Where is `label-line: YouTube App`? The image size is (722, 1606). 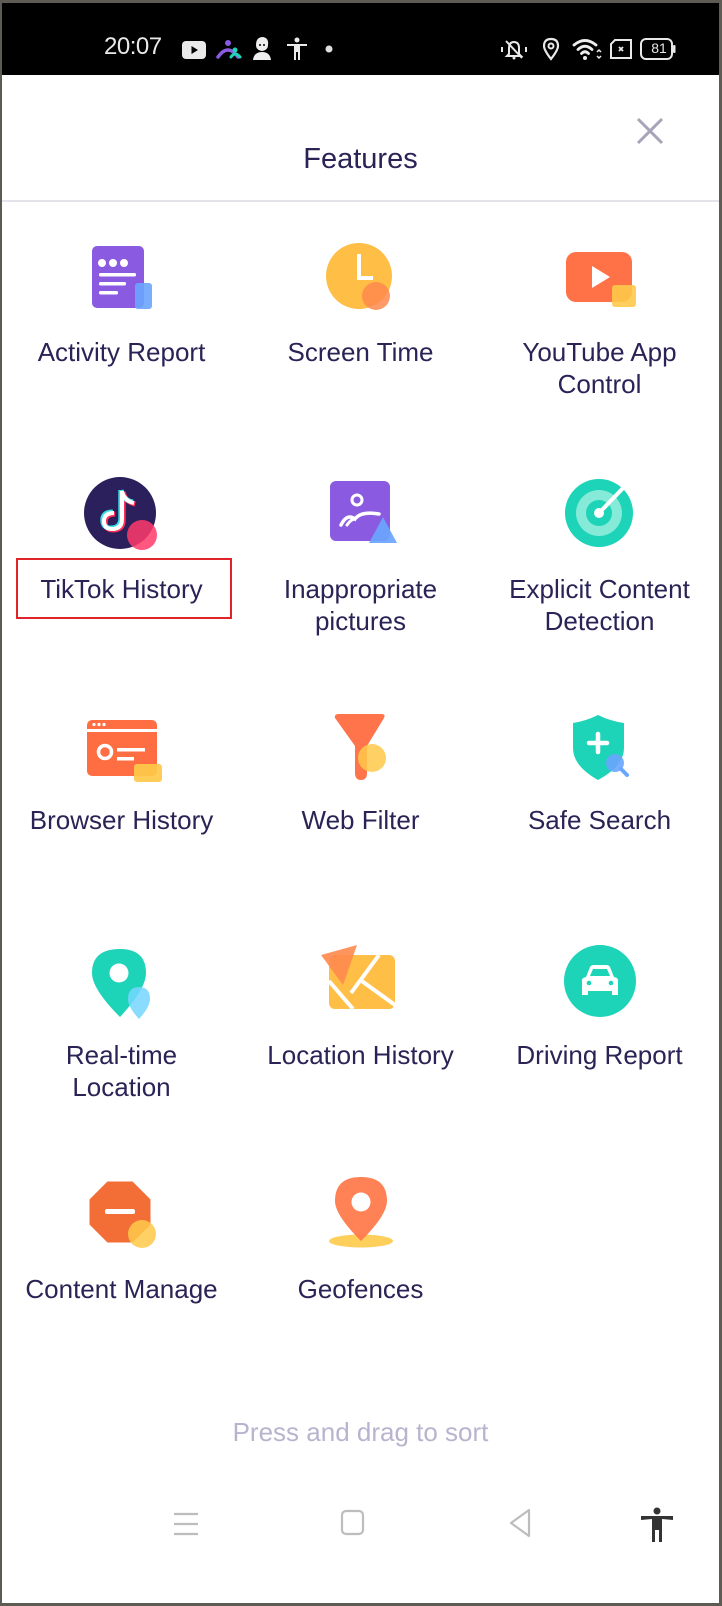
label-line: YouTube App is located at coordinates (599, 352).